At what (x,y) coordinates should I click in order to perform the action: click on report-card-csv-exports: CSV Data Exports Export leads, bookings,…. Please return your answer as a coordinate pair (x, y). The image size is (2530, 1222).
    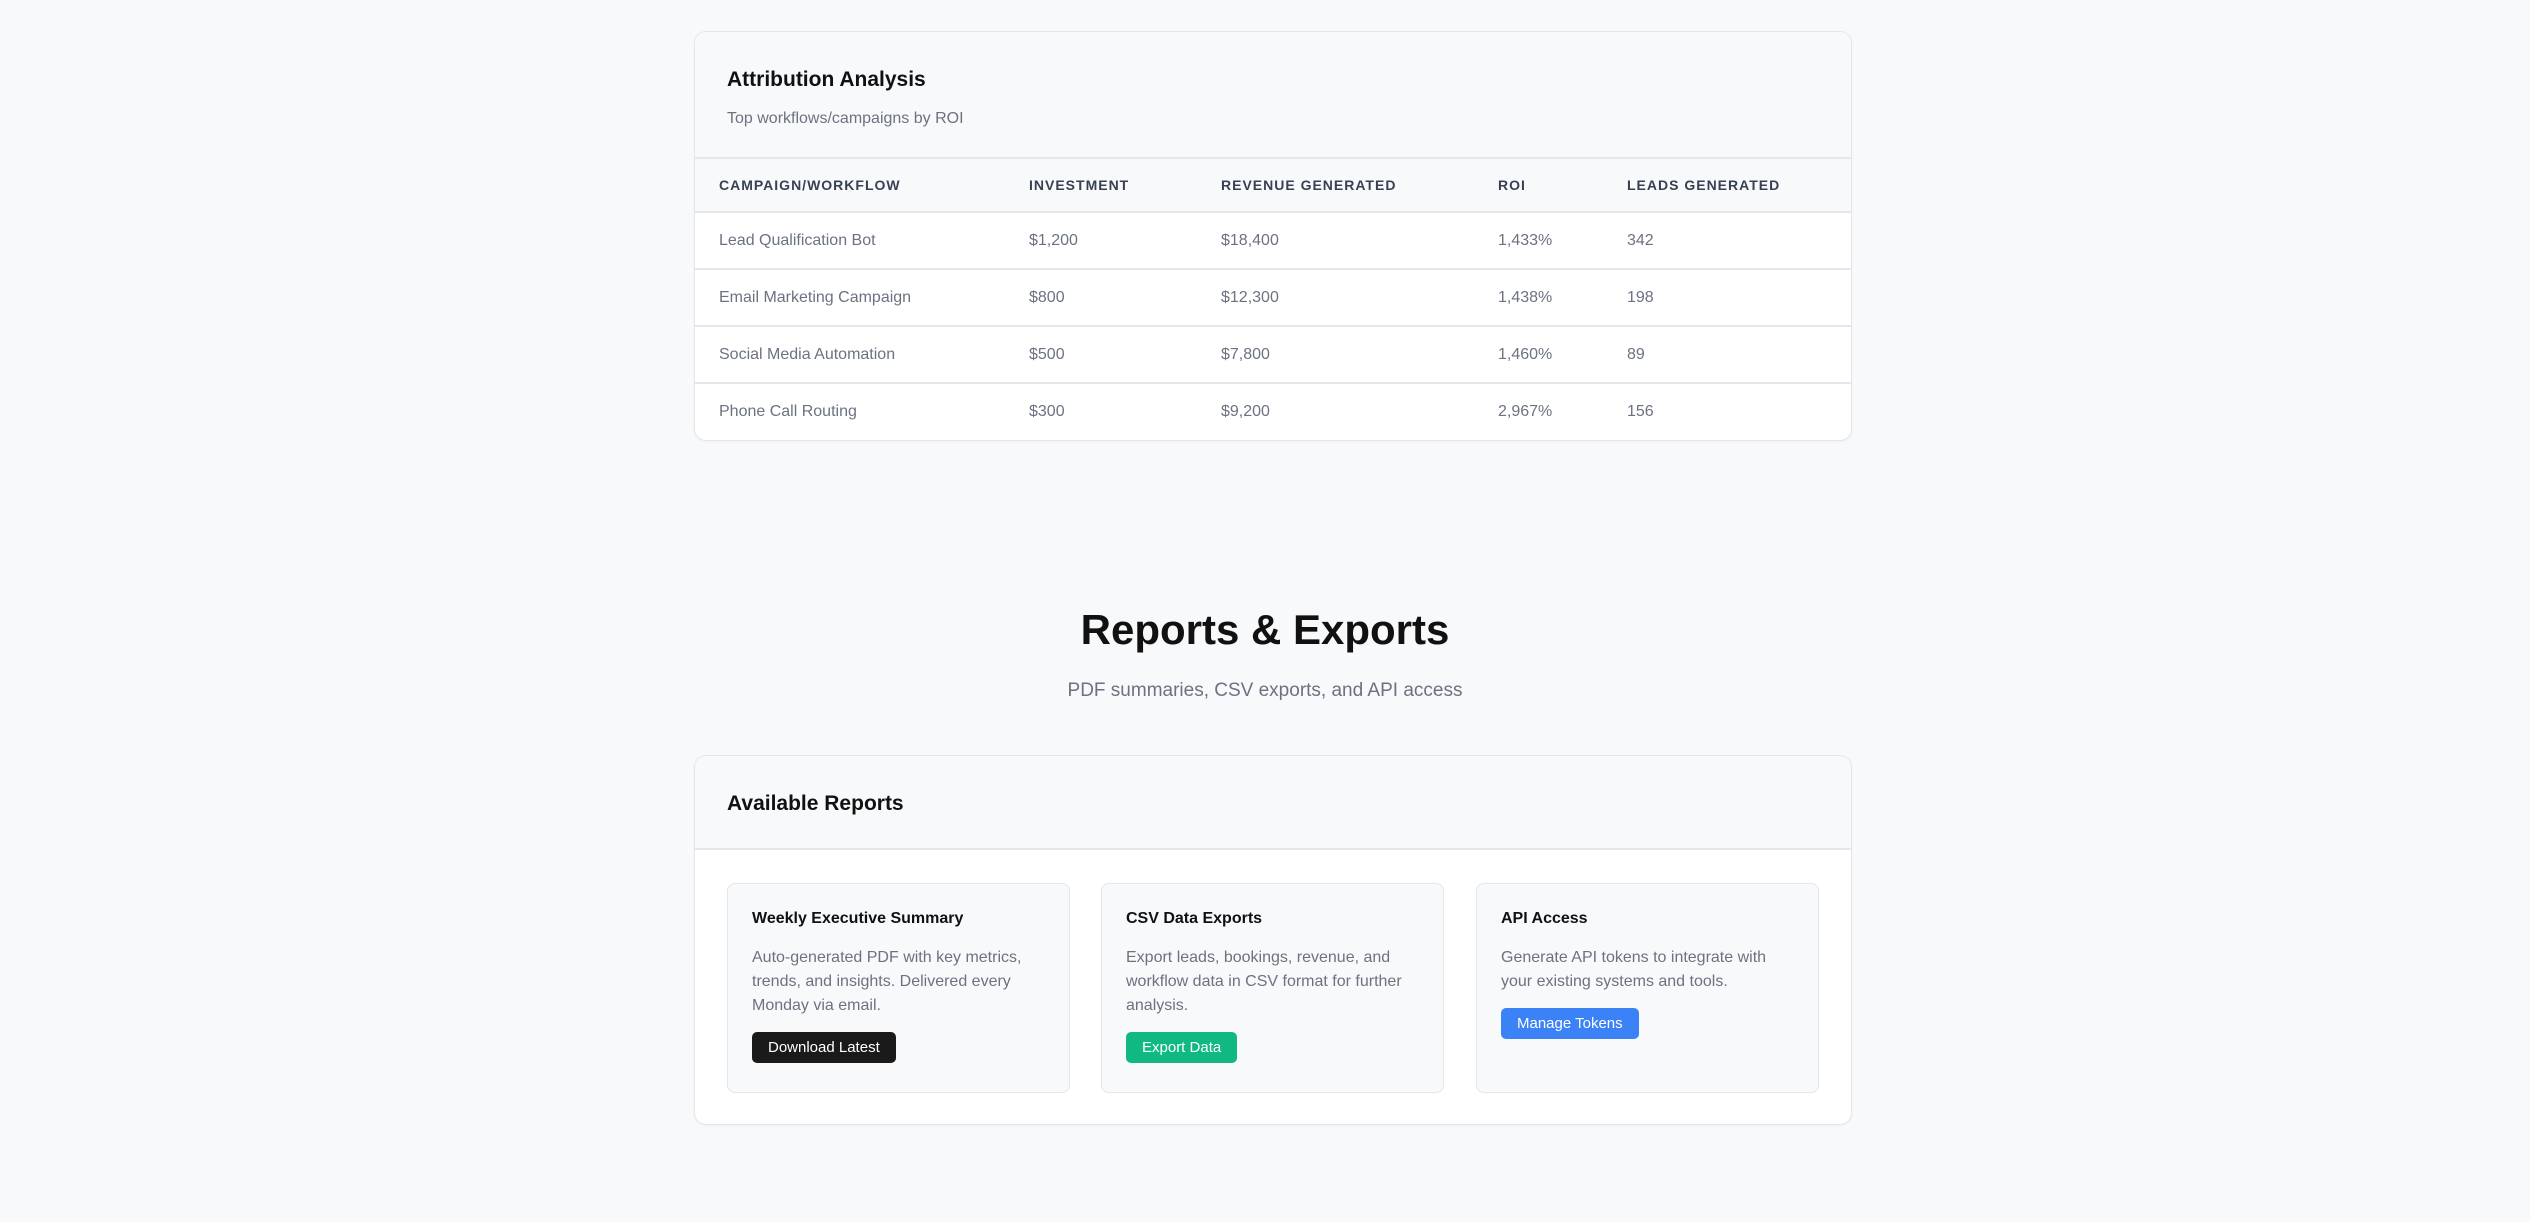
    Looking at the image, I should click on (1272, 988).